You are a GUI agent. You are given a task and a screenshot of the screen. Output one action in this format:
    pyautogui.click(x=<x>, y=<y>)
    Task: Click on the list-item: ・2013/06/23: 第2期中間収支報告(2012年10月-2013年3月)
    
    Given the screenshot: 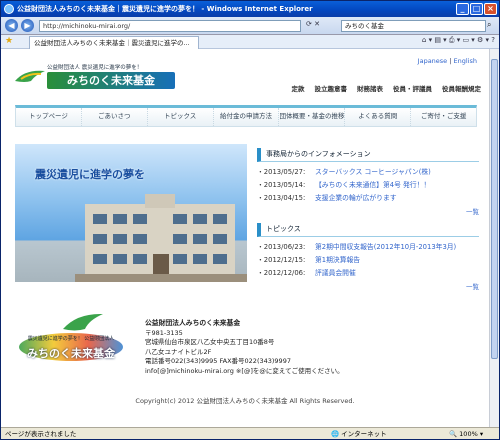 What is the action you would take?
    pyautogui.click(x=368, y=247)
    